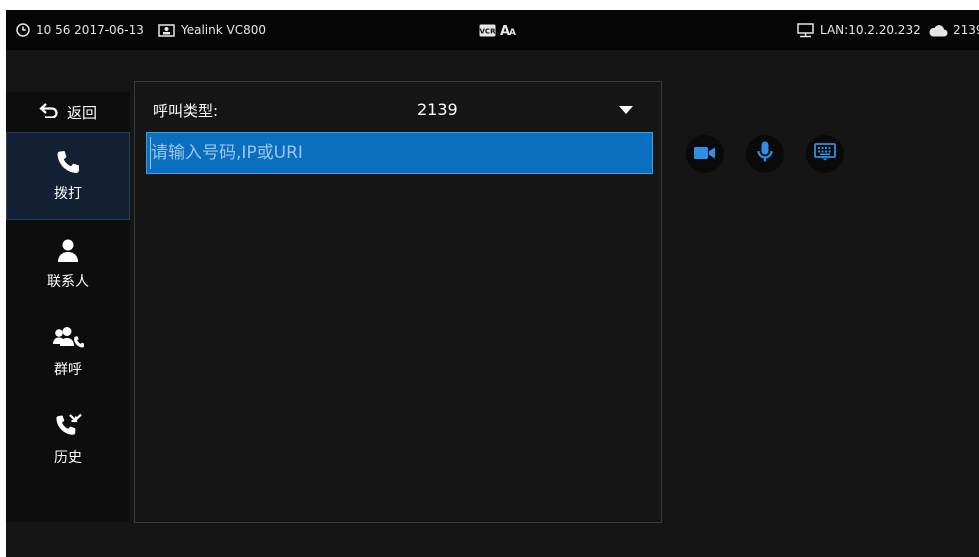 This screenshot has height=557, width=979. What do you see at coordinates (498, 30) in the screenshot?
I see `status-center-icons: VCR AA` at bounding box center [498, 30].